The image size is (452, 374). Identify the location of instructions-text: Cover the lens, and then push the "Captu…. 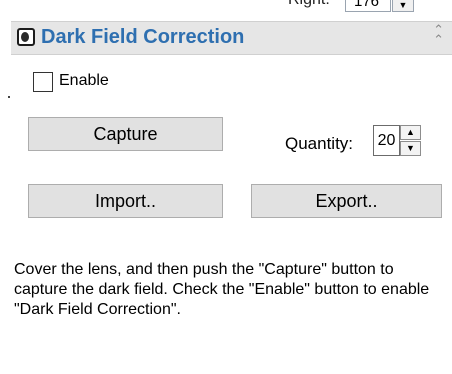
(222, 289).